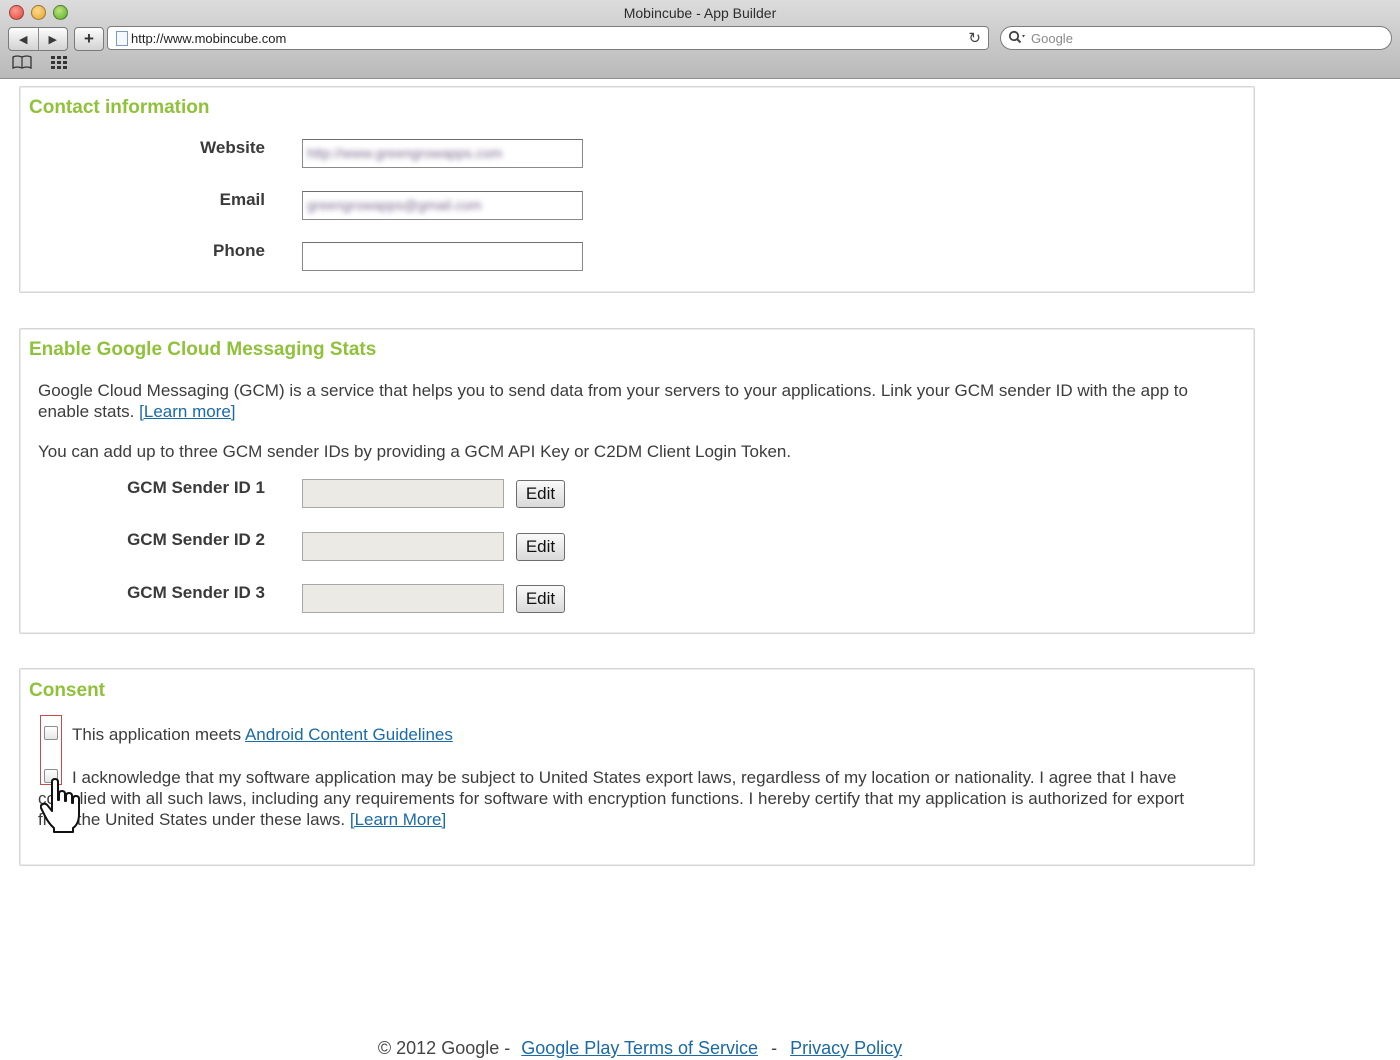 The height and width of the screenshot is (1060, 1400). What do you see at coordinates (540, 599) in the screenshot?
I see `gcm-sender-3-edit-button: Edit` at bounding box center [540, 599].